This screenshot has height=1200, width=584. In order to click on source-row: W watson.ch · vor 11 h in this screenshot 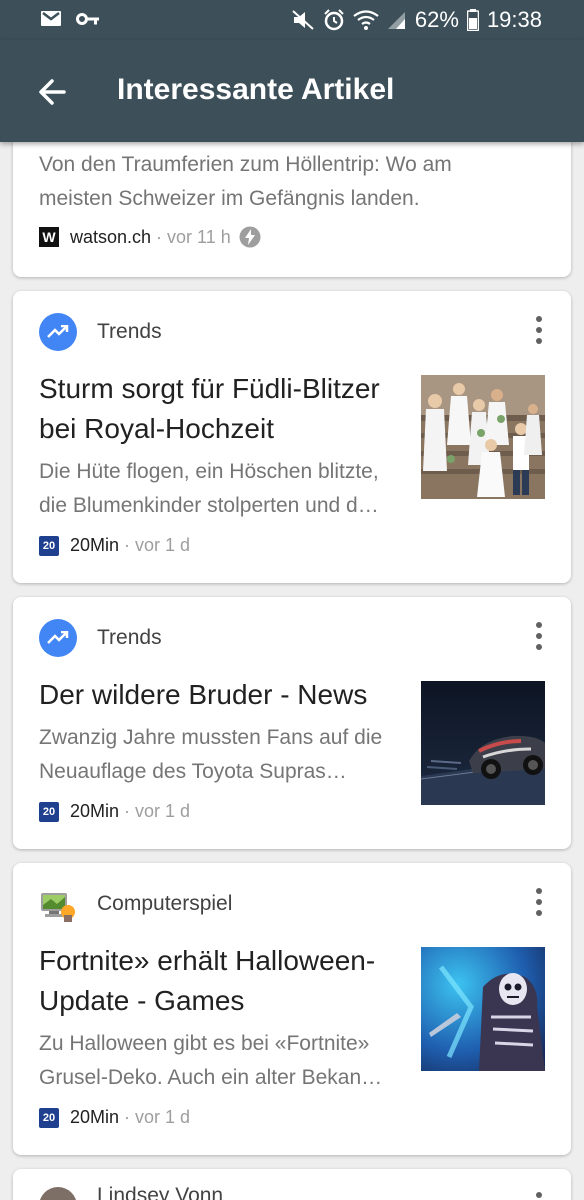, I will do `click(150, 237)`.